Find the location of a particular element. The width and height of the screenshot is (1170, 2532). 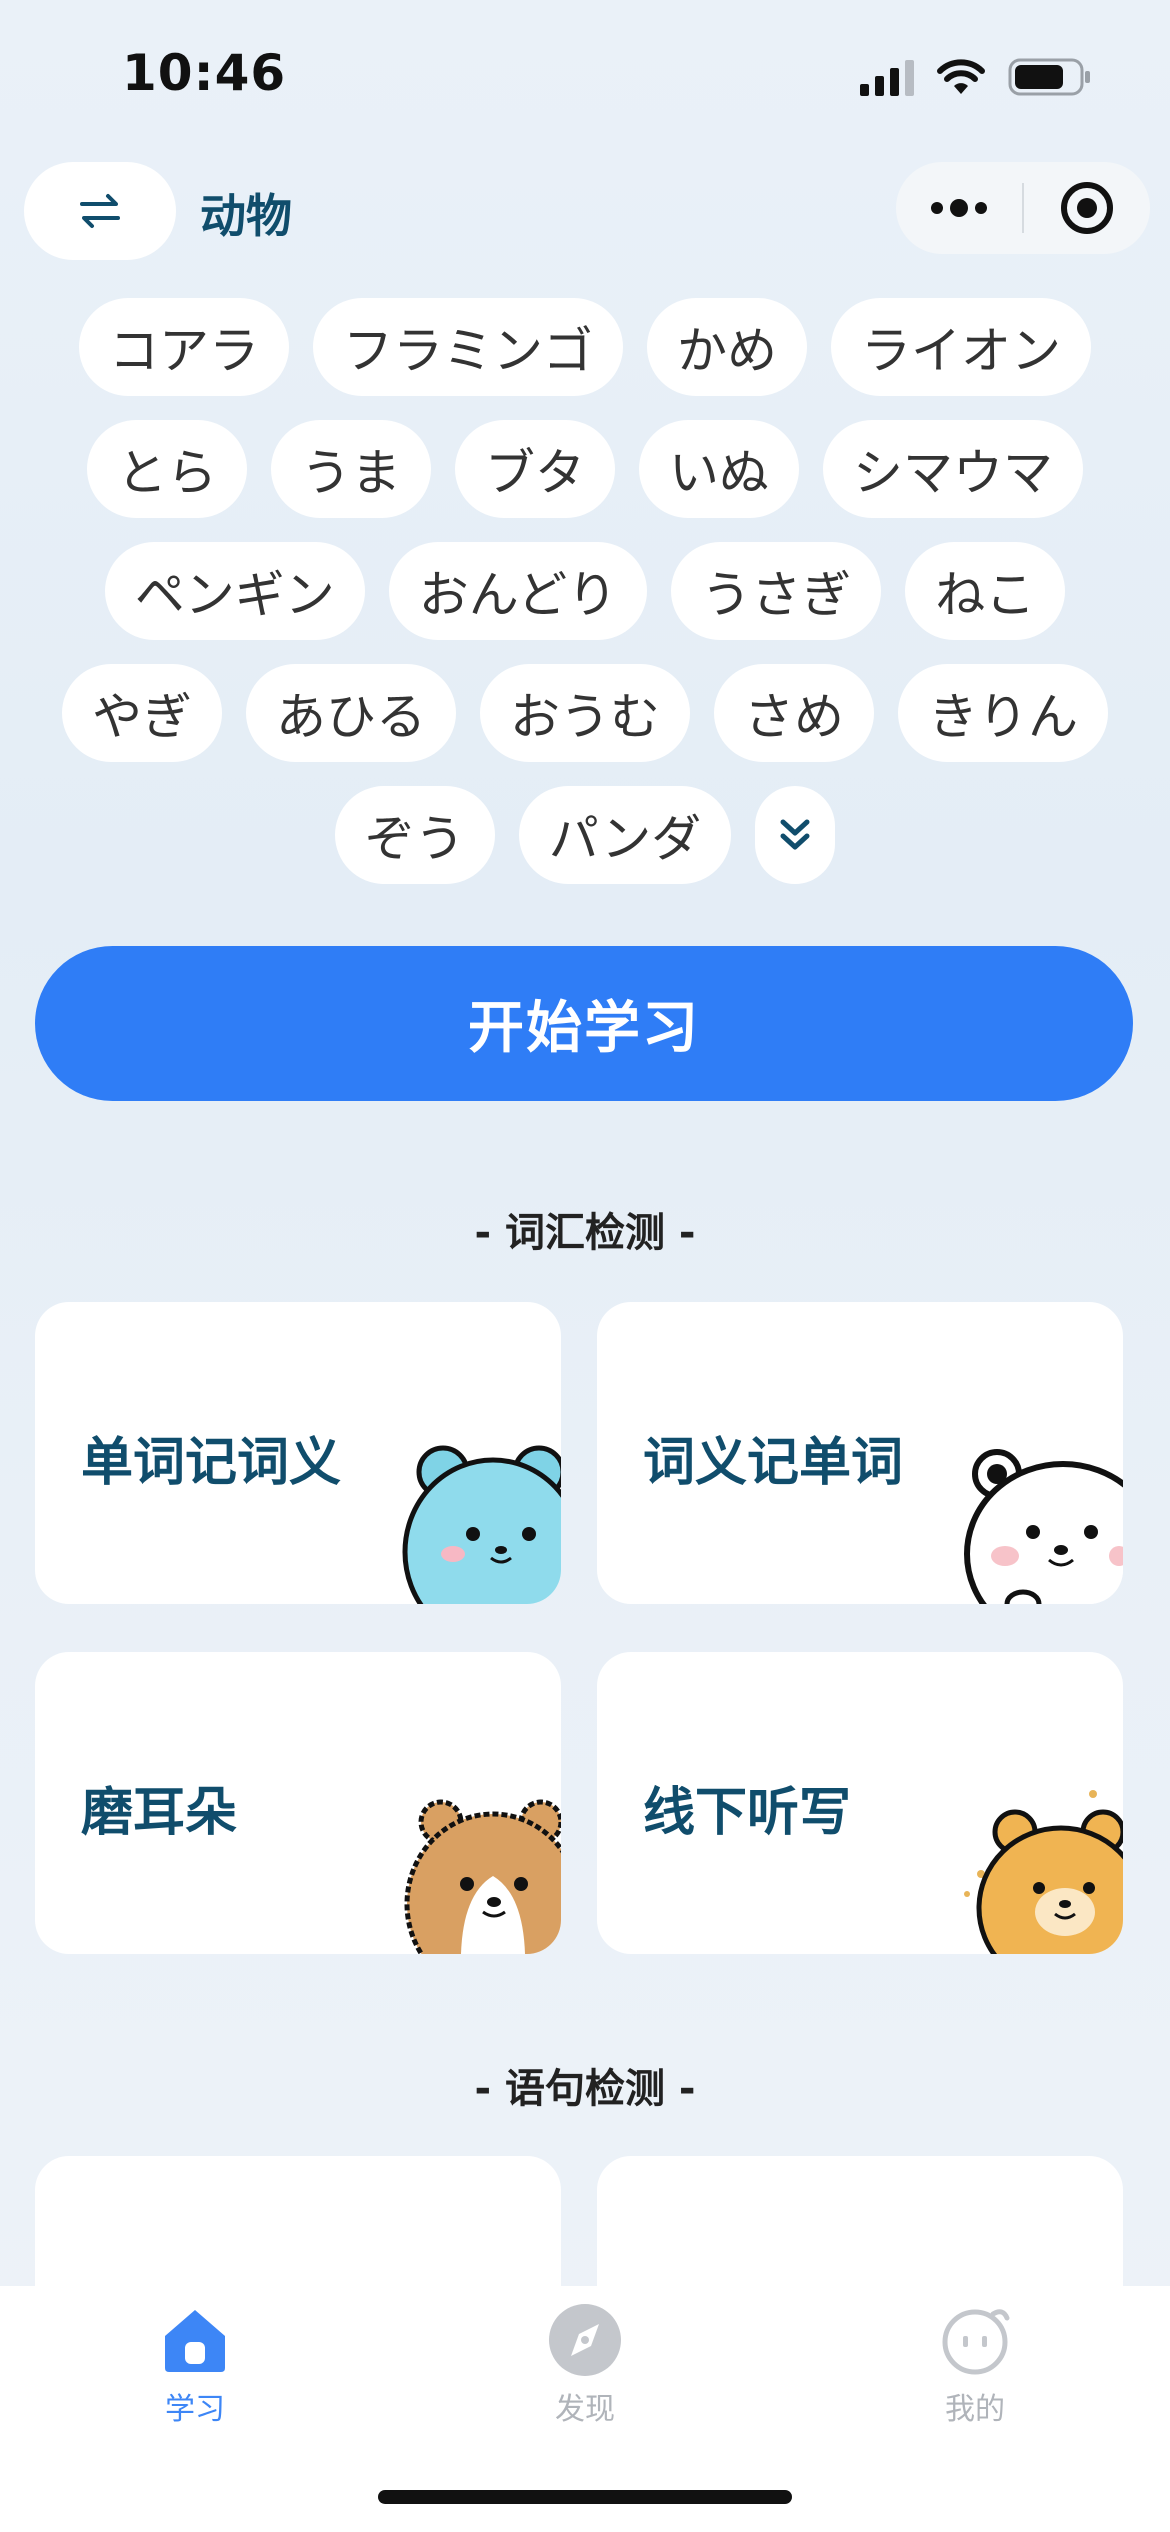

word-tag: フラミンゴ is located at coordinates (468, 347).